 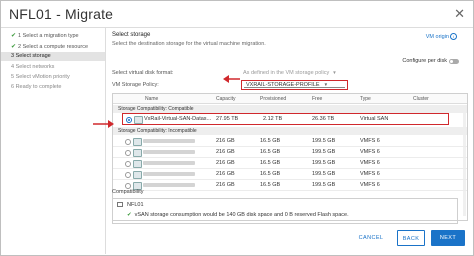 I want to click on section-title: Select storage, so click(x=131, y=35).